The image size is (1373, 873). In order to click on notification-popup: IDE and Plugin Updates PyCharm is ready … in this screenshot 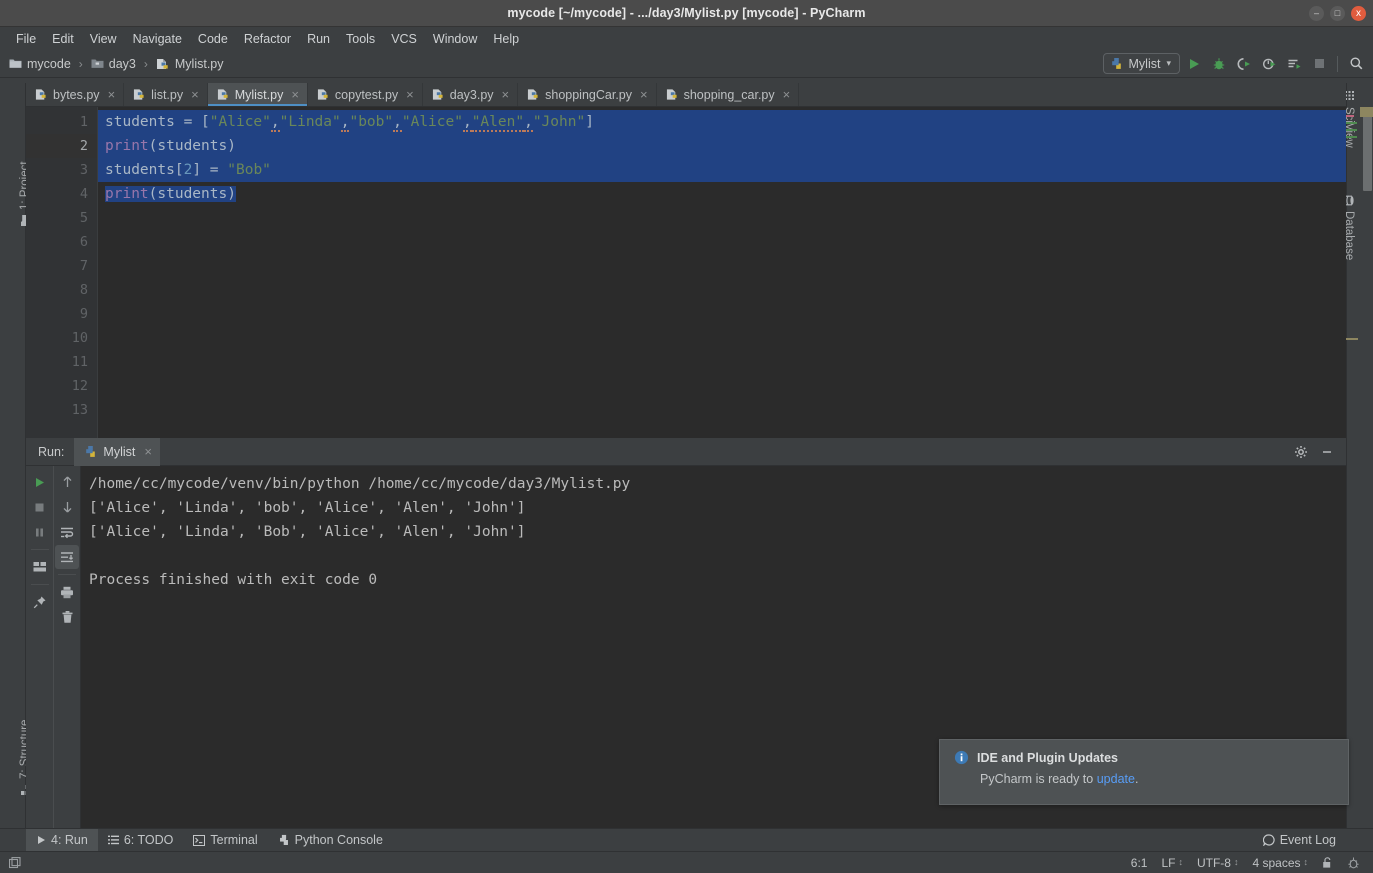, I will do `click(1144, 772)`.